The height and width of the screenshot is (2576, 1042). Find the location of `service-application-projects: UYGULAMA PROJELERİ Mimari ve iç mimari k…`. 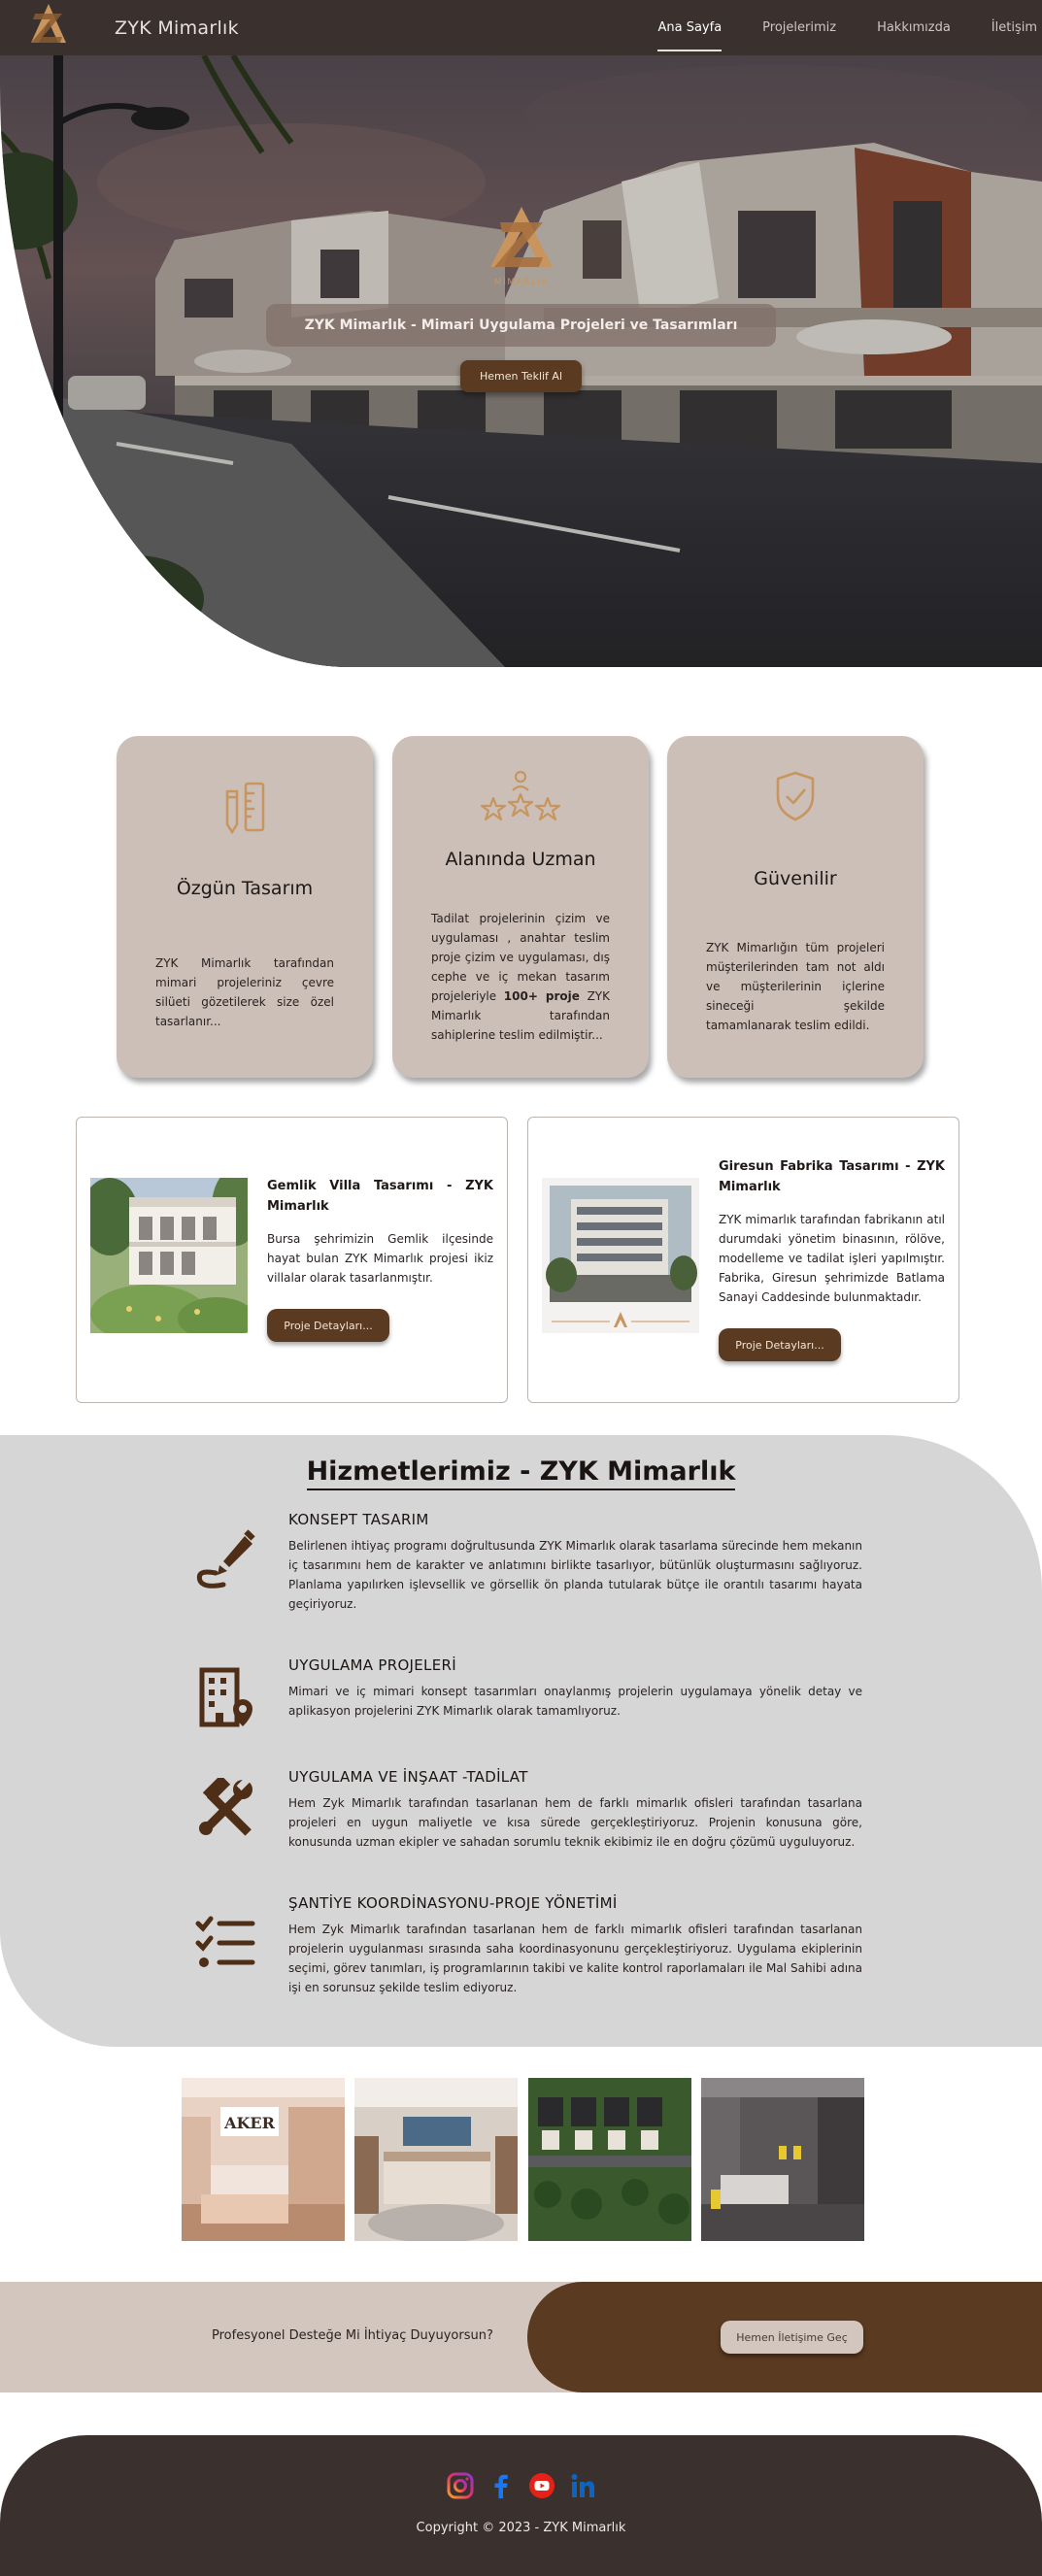

service-application-projects: UYGULAMA PROJELERİ Mimari ve iç mimari k… is located at coordinates (529, 1695).